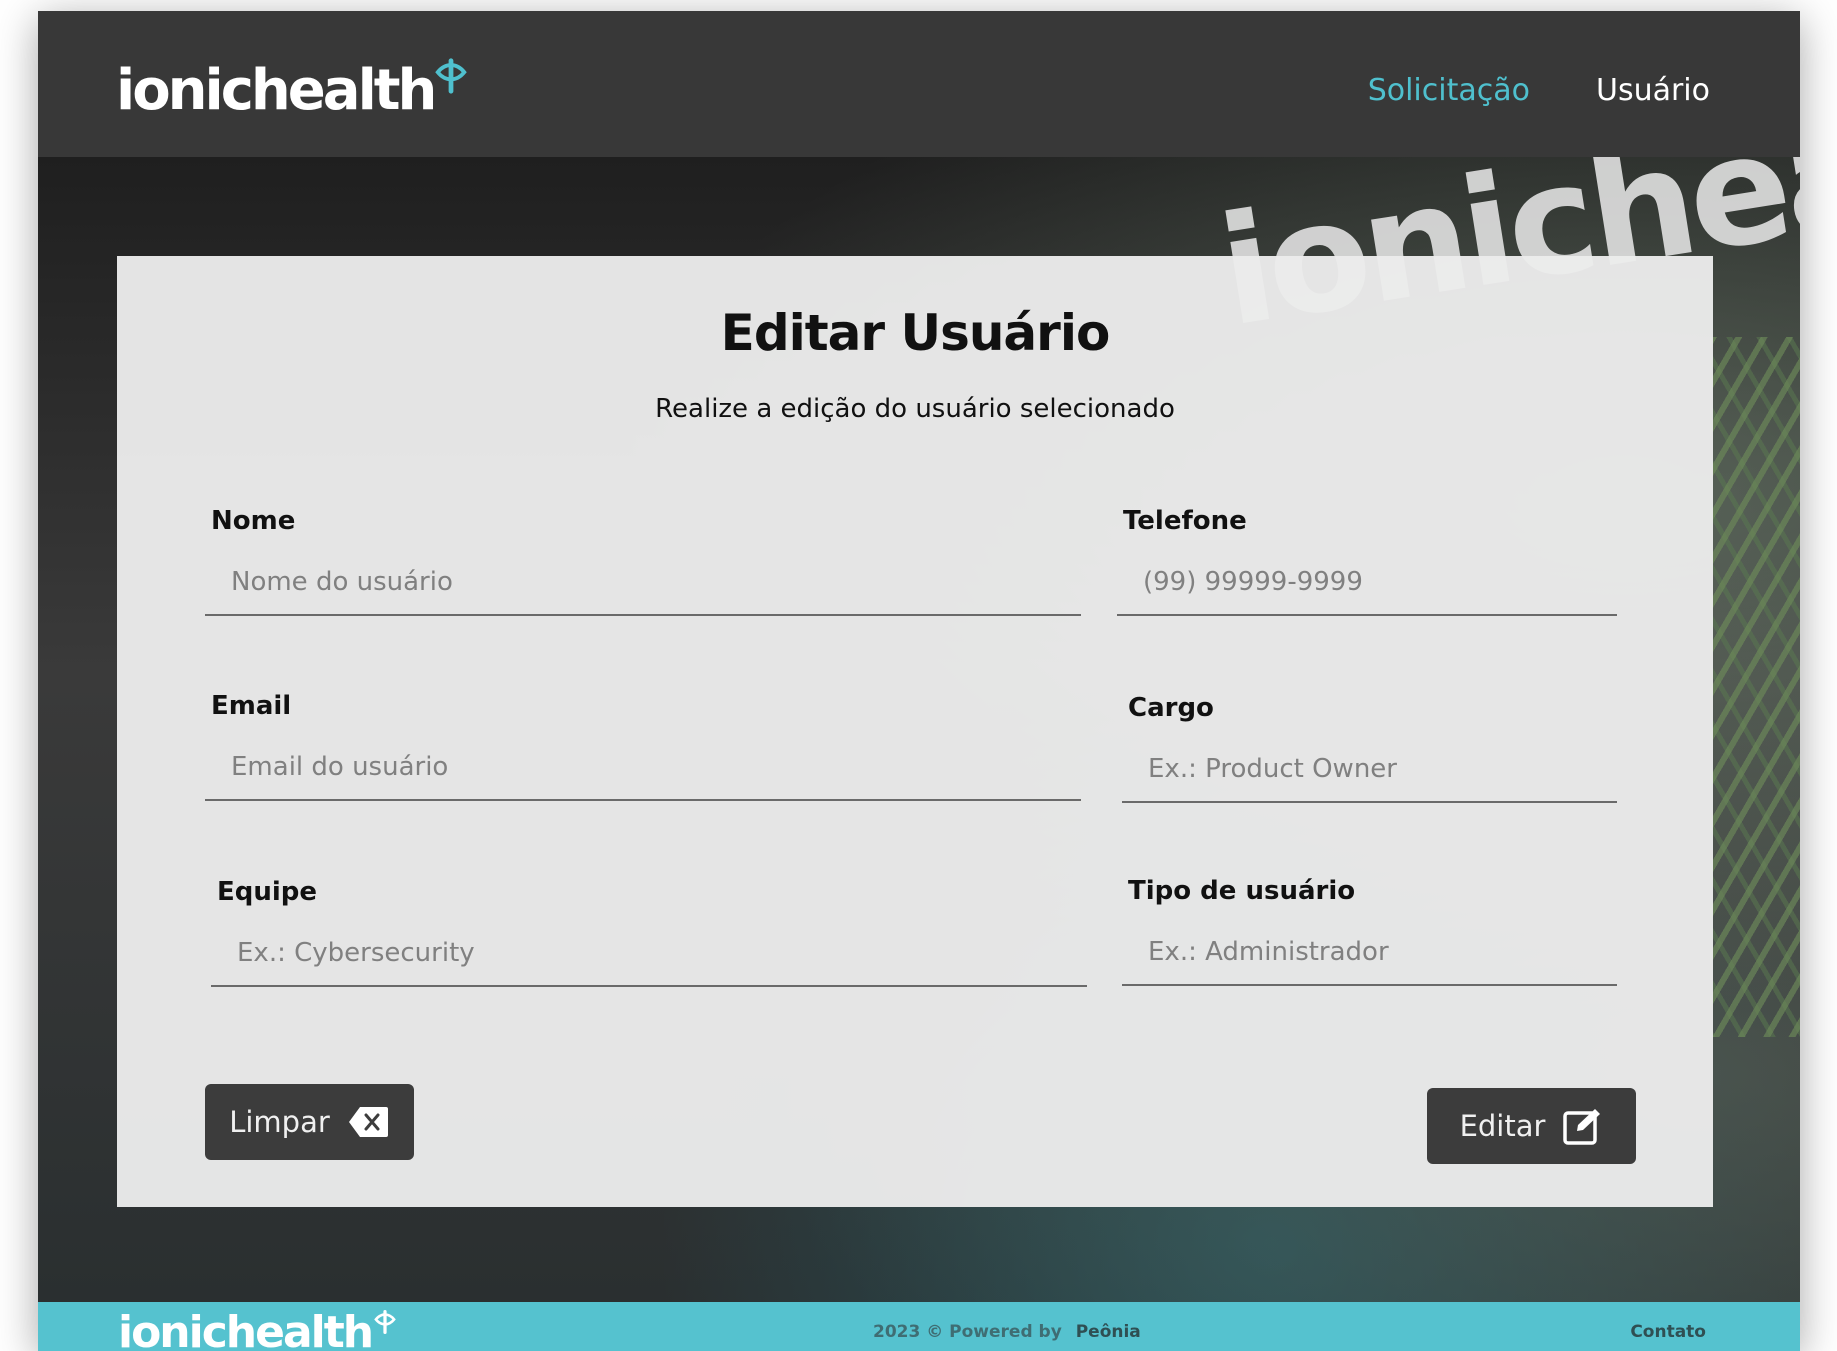 The width and height of the screenshot is (1837, 1351). I want to click on footer-copyright: 2023 © Powered by Peônia, so click(1007, 1332).